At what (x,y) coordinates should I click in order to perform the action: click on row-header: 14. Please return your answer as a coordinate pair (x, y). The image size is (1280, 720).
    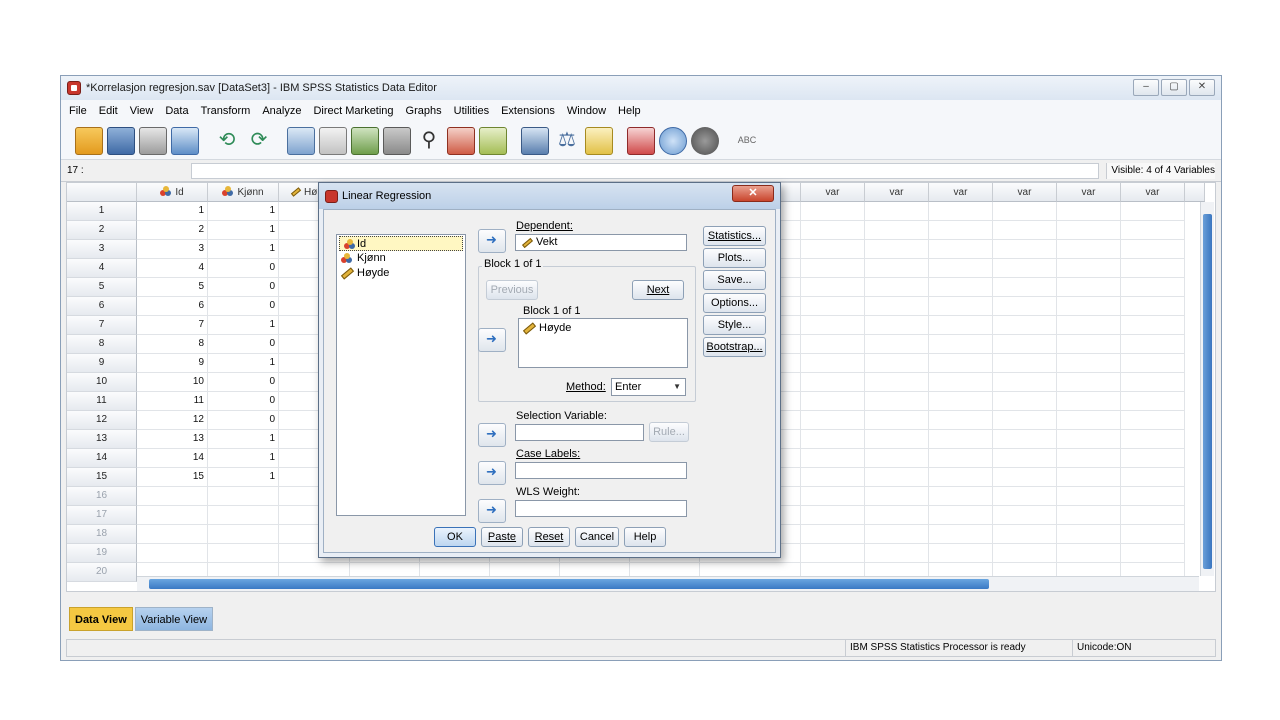
    Looking at the image, I should click on (102, 458).